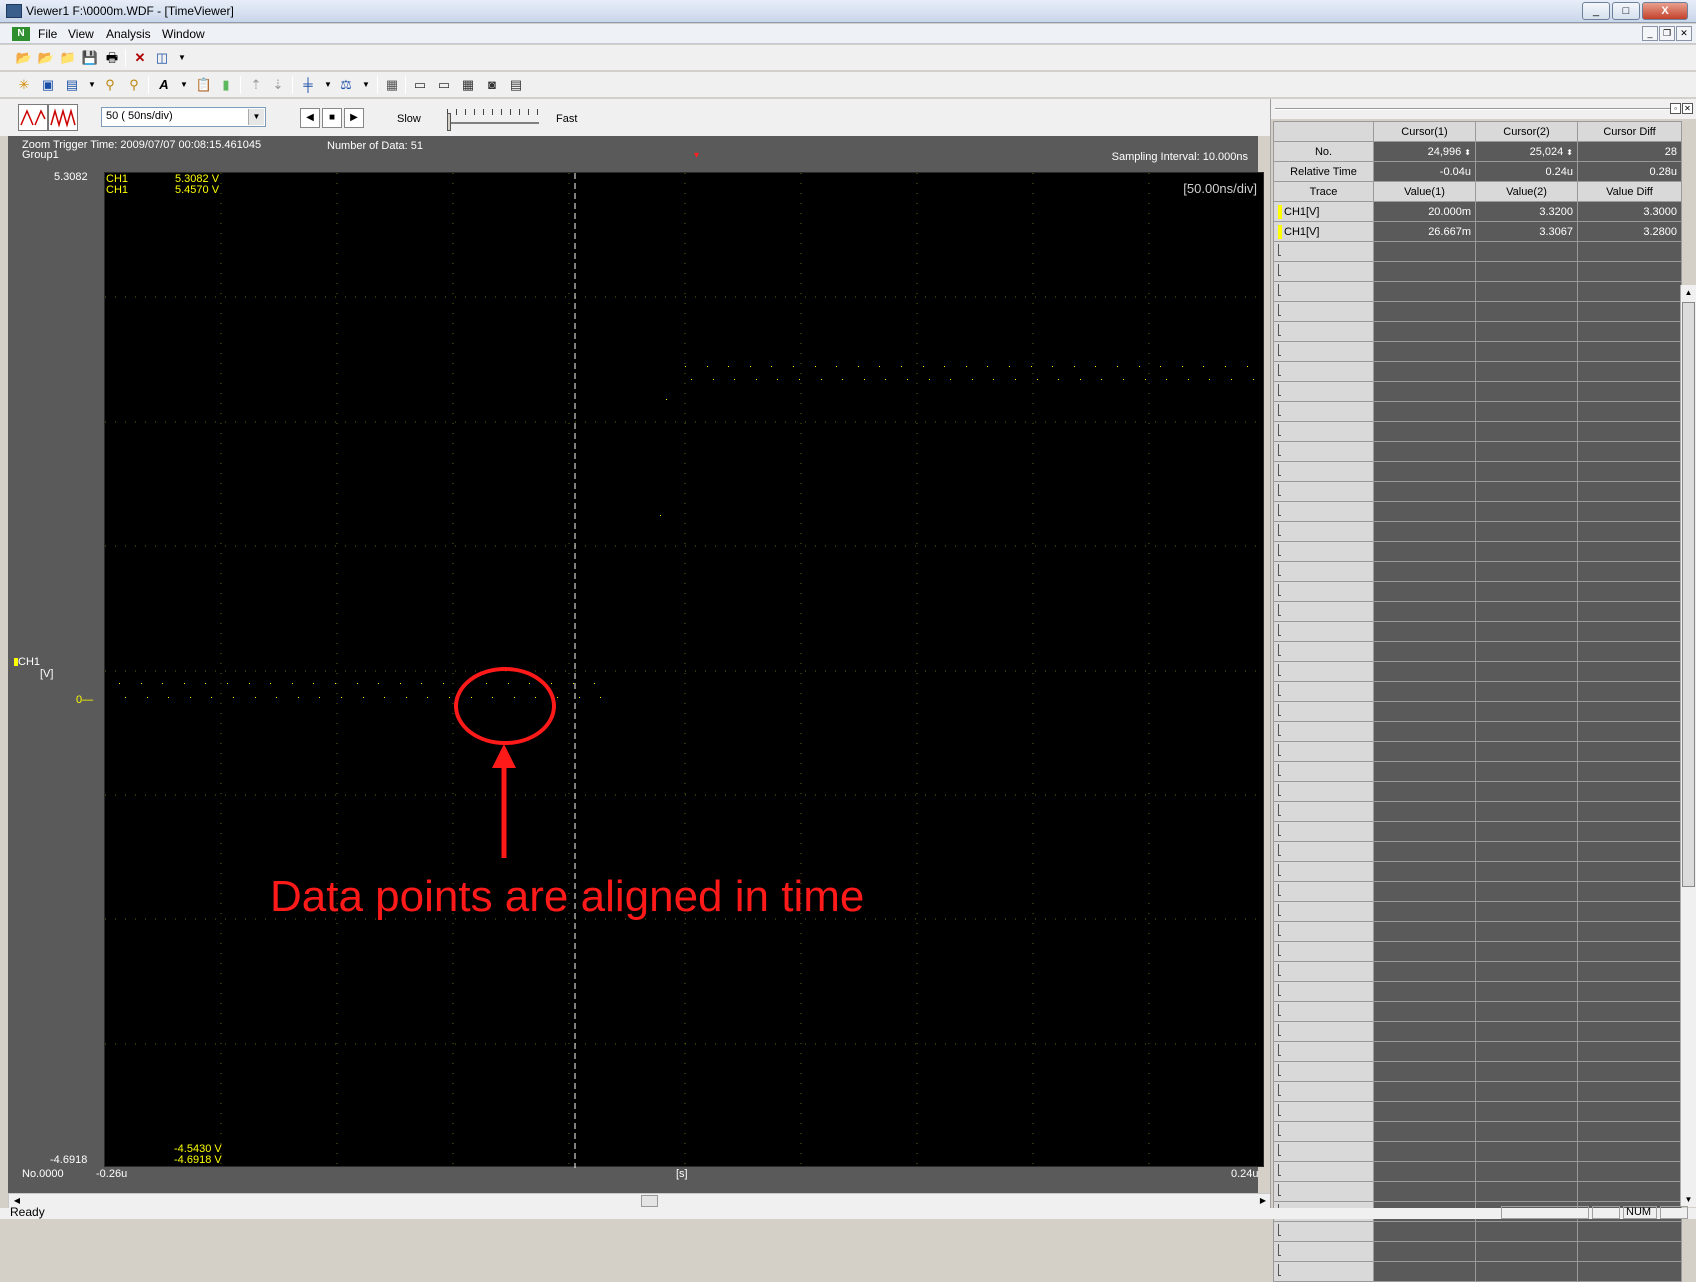 The image size is (1696, 1282). Describe the element at coordinates (204, 84) in the screenshot. I see `clipboard-icon: 📋` at that location.